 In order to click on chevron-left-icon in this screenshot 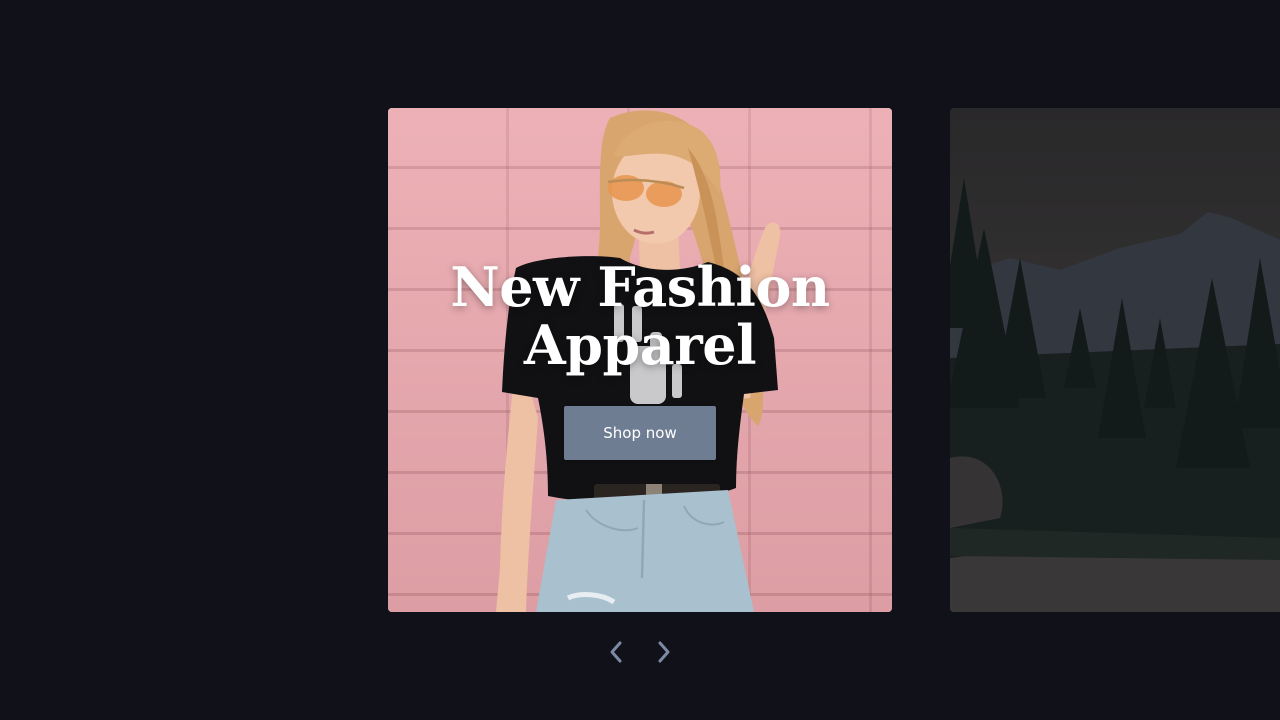, I will do `click(616, 652)`.